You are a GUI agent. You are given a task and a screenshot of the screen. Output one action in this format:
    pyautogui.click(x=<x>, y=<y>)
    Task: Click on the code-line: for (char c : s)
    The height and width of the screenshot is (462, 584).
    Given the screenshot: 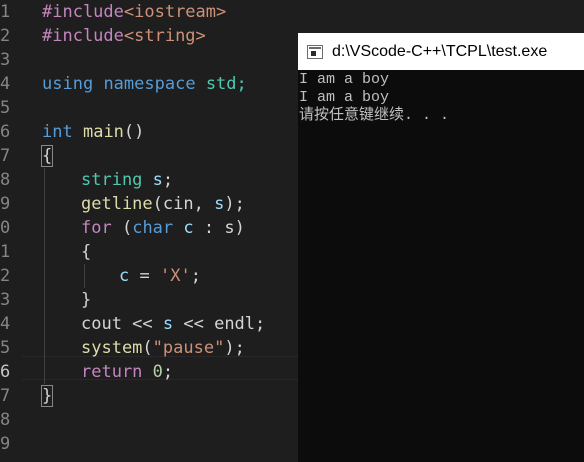 What is the action you would take?
    pyautogui.click(x=163, y=228)
    